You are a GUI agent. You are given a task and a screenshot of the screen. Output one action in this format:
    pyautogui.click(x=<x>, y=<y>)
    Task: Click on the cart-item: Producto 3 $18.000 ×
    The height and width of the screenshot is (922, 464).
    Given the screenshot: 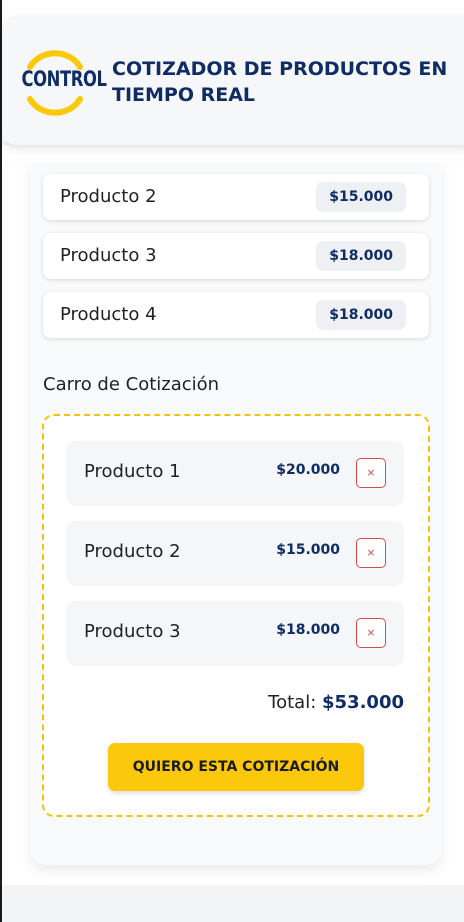 What is the action you would take?
    pyautogui.click(x=235, y=633)
    